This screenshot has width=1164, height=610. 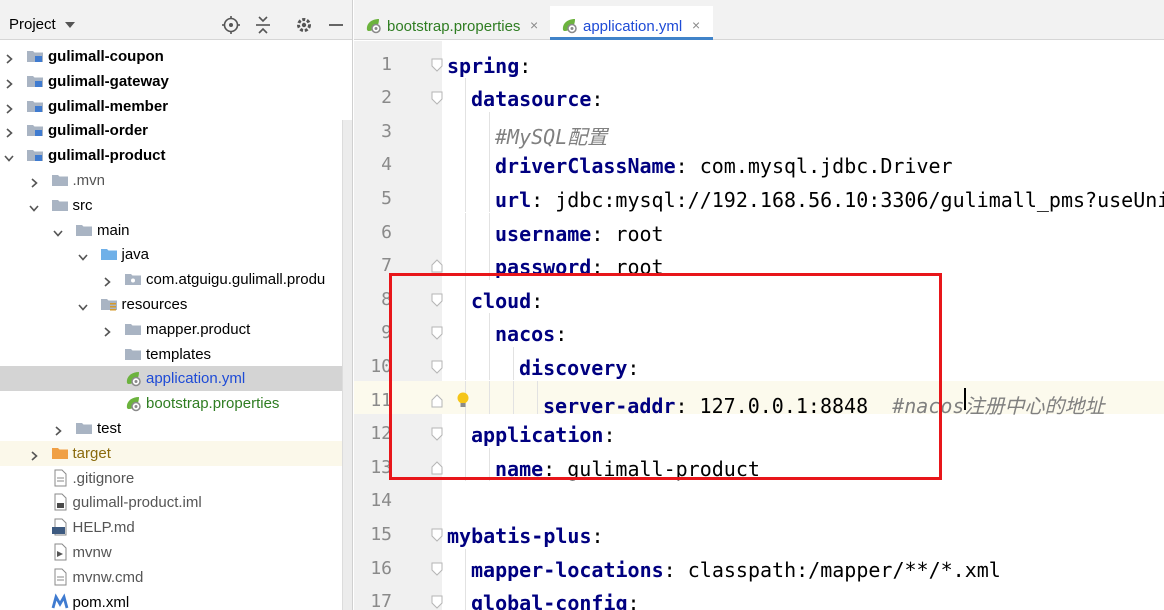 What do you see at coordinates (171, 180) in the screenshot?
I see `tree-item: .mvn` at bounding box center [171, 180].